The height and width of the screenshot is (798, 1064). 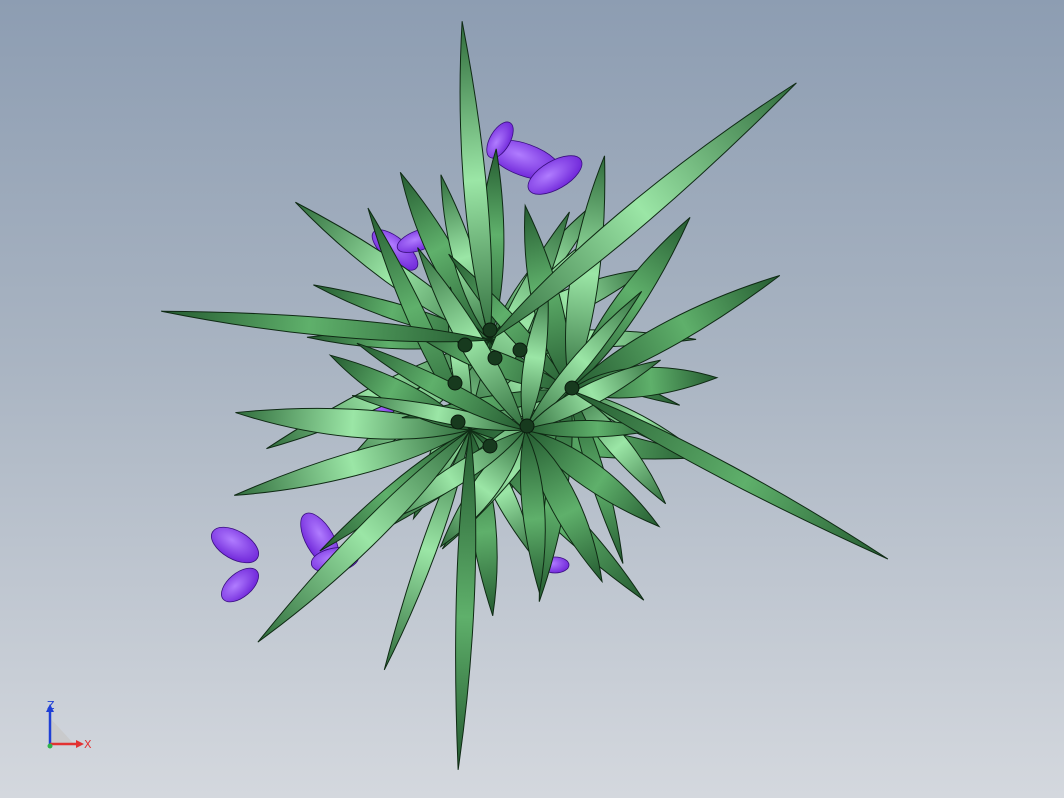 I want to click on z-axis-label: Z, so click(x=51, y=705).